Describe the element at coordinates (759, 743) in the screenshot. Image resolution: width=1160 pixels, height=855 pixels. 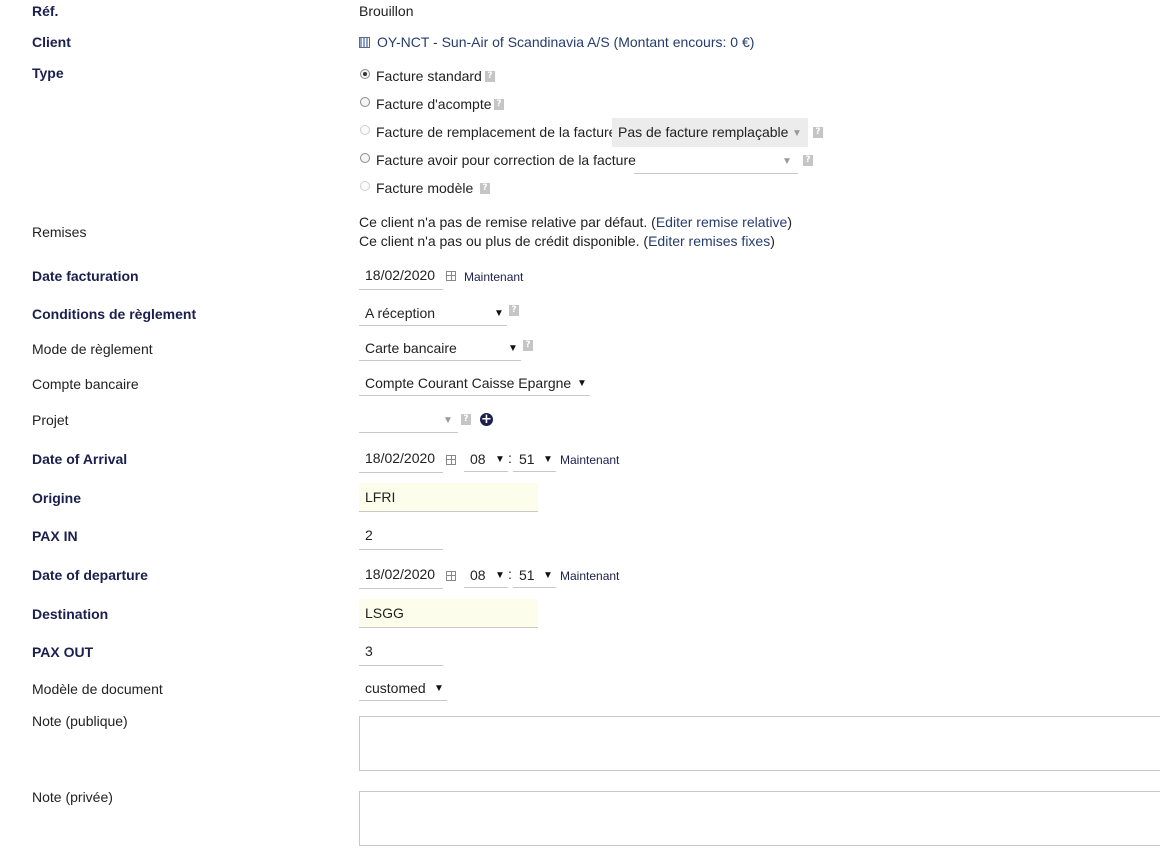
I see `note-publique-textarea` at that location.